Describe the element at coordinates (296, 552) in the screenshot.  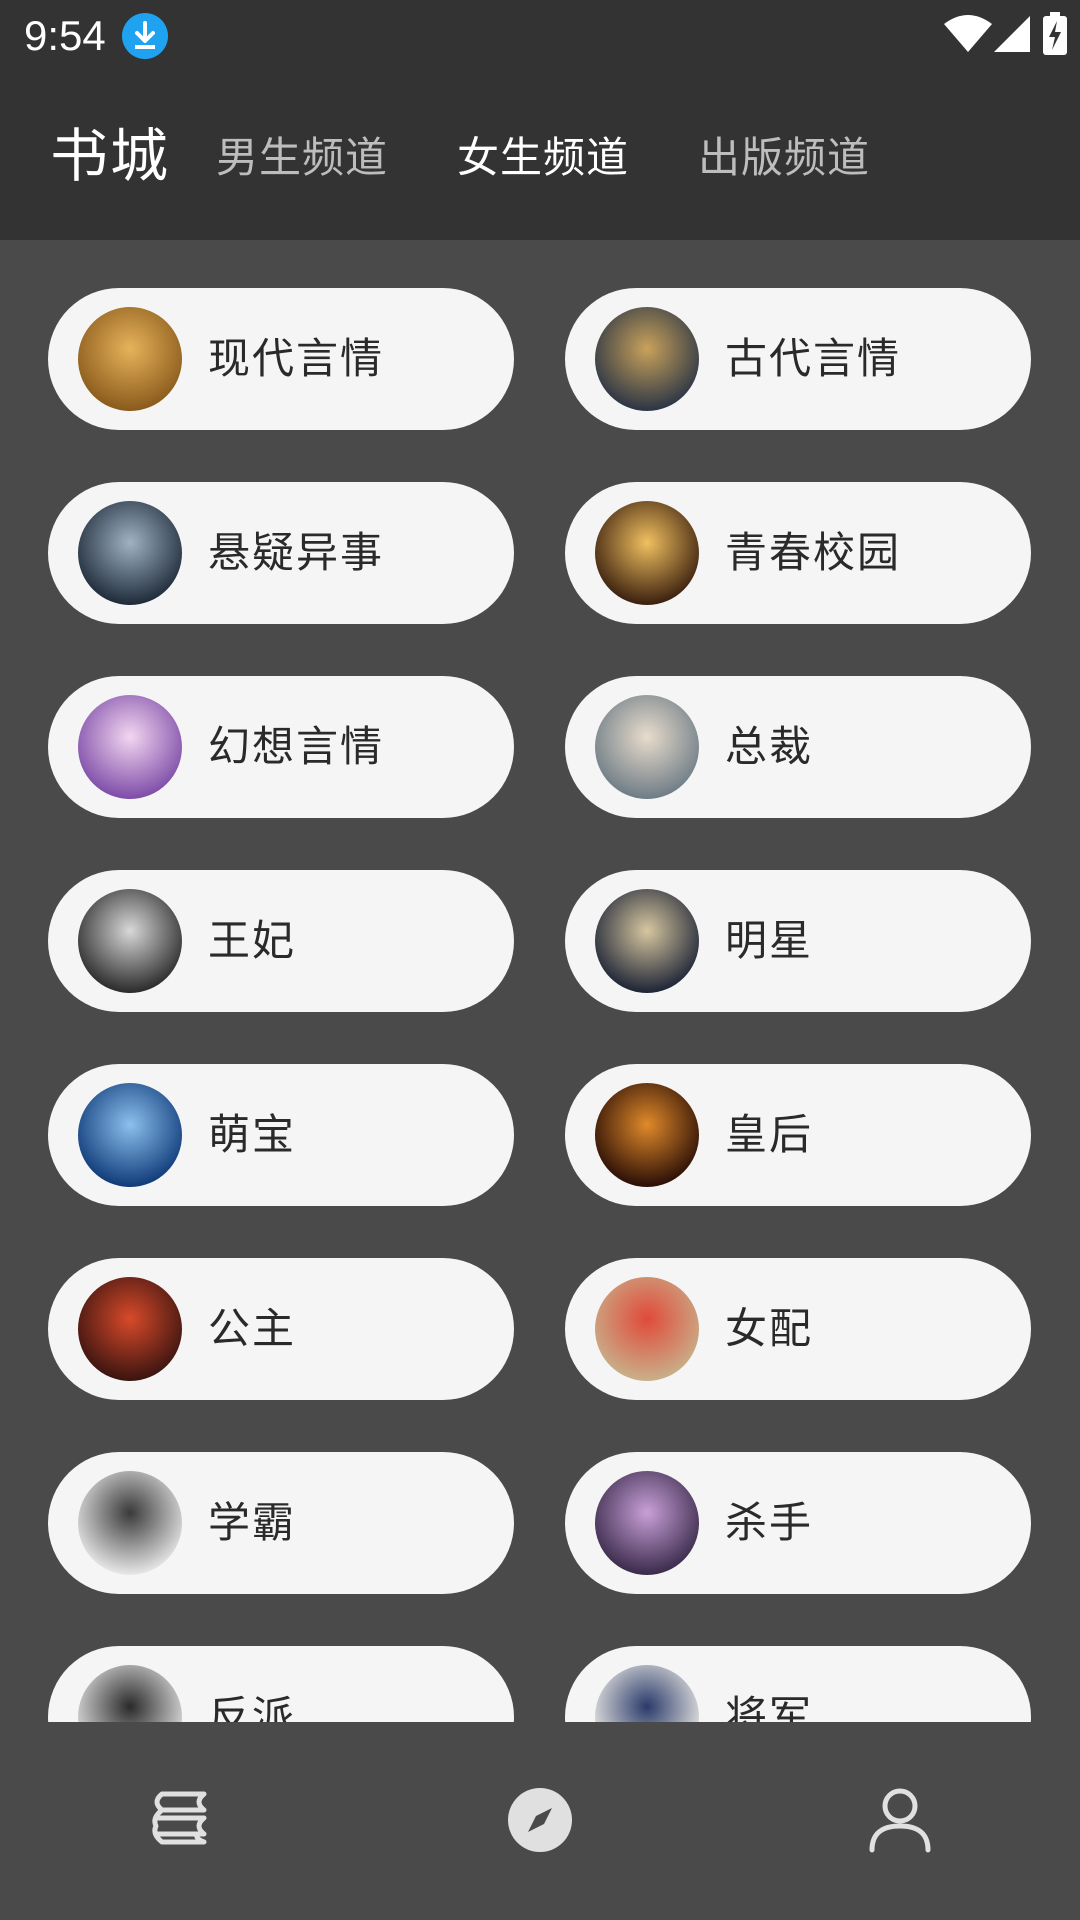
I see `category-label: 悬疑异事` at that location.